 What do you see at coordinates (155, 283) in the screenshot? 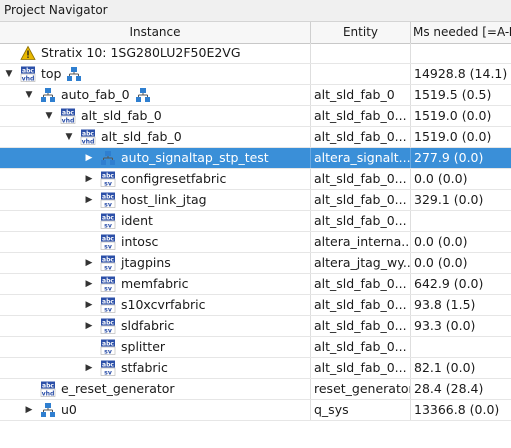
I see `instance-name: memfabric` at bounding box center [155, 283].